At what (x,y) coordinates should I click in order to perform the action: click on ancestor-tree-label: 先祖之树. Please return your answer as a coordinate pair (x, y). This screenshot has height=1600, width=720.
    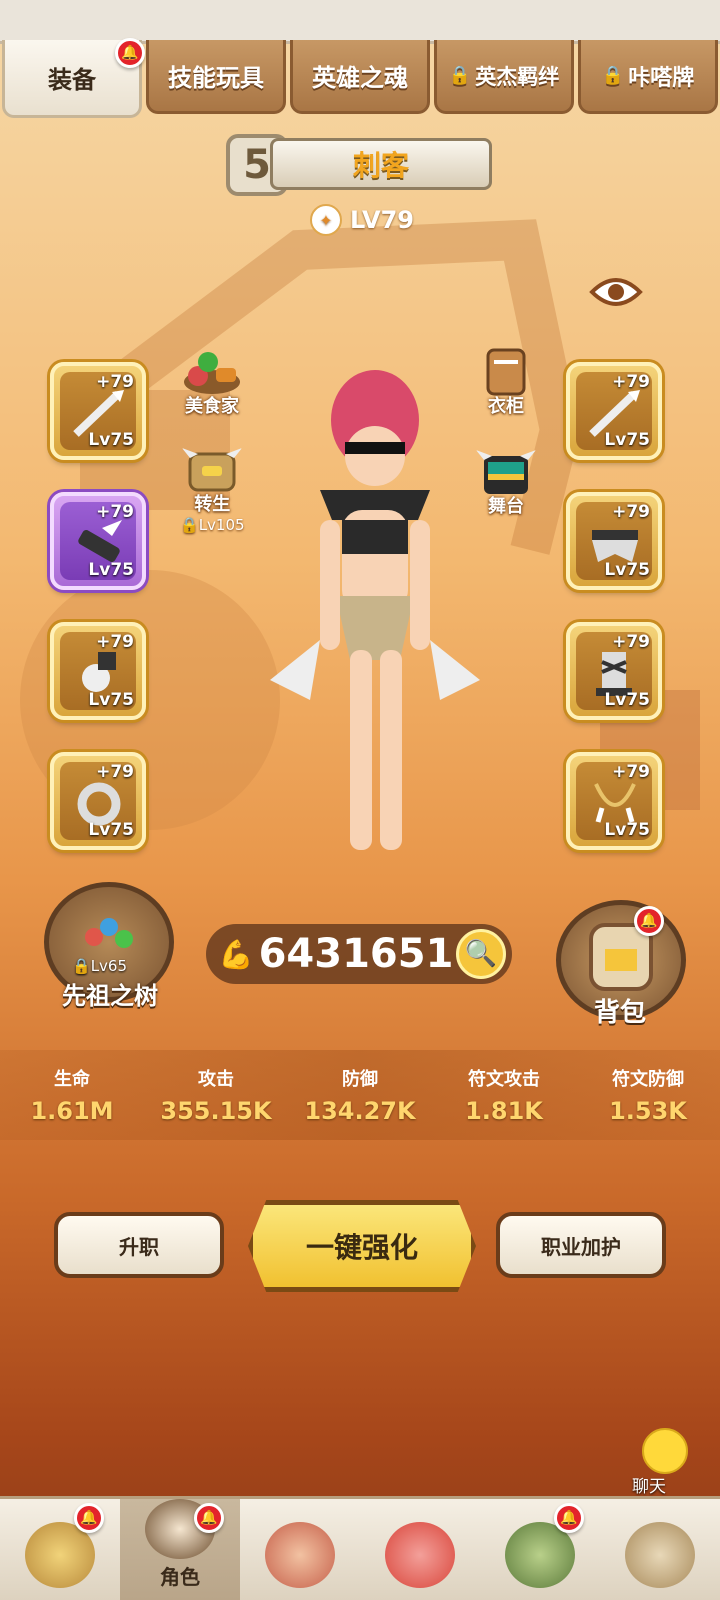
    Looking at the image, I should click on (110, 996).